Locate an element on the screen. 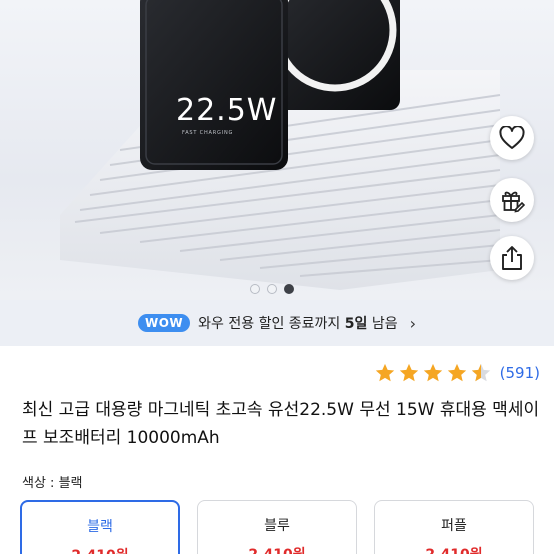  gift-button is located at coordinates (512, 200).